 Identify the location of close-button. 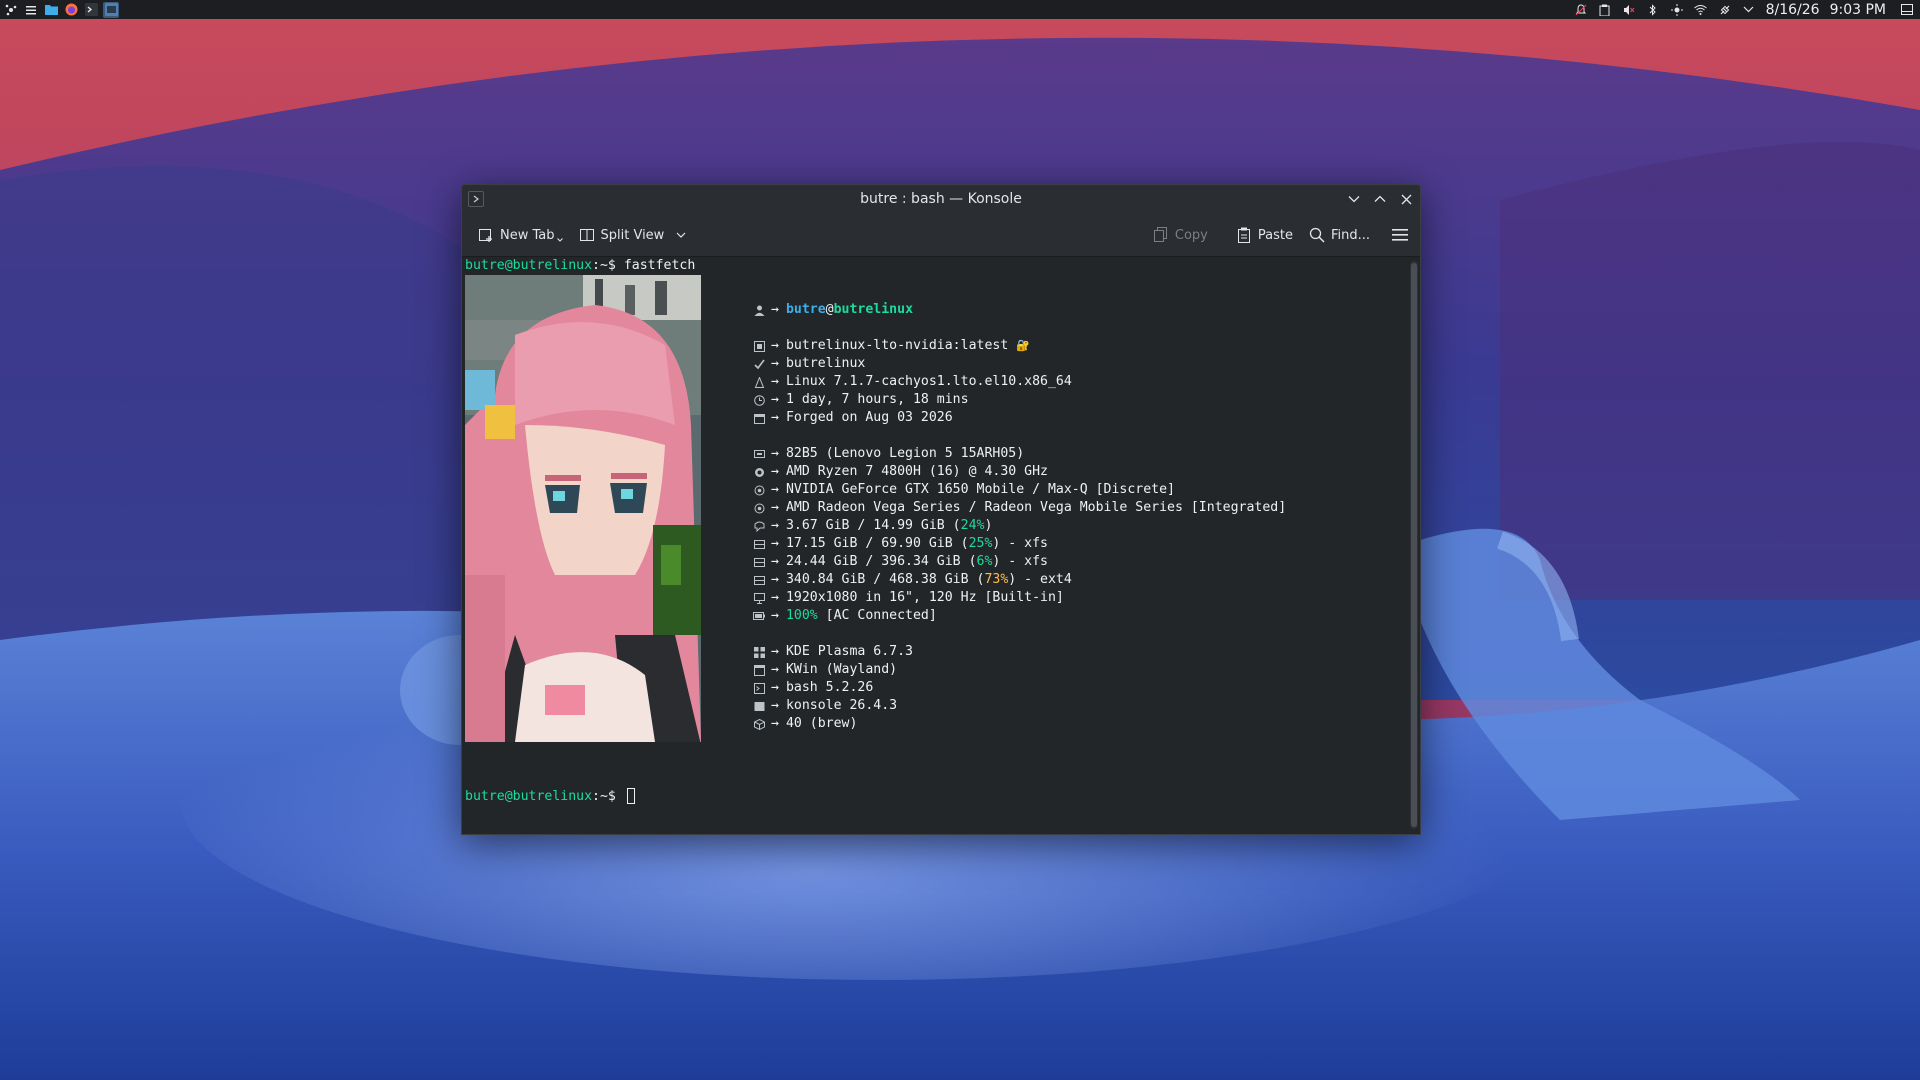
(1406, 199).